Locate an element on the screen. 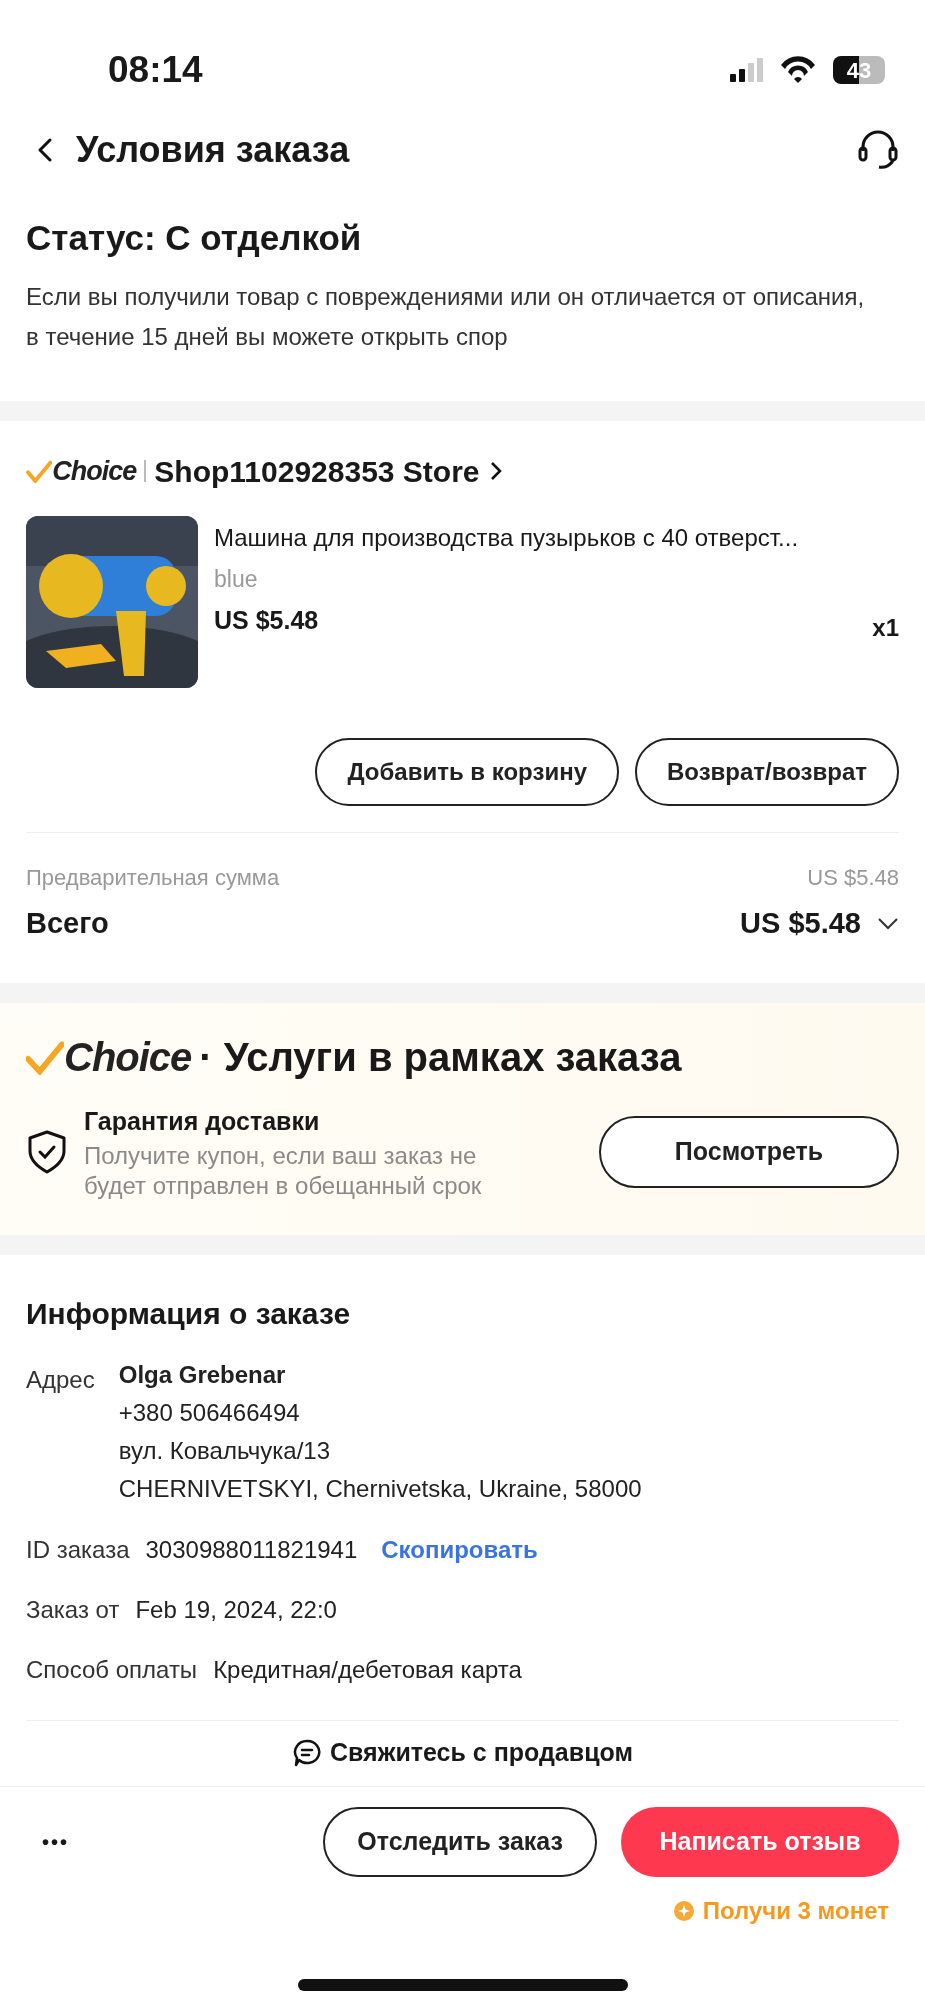 This screenshot has height=2000, width=925. status-time: 08:14 is located at coordinates (155, 70).